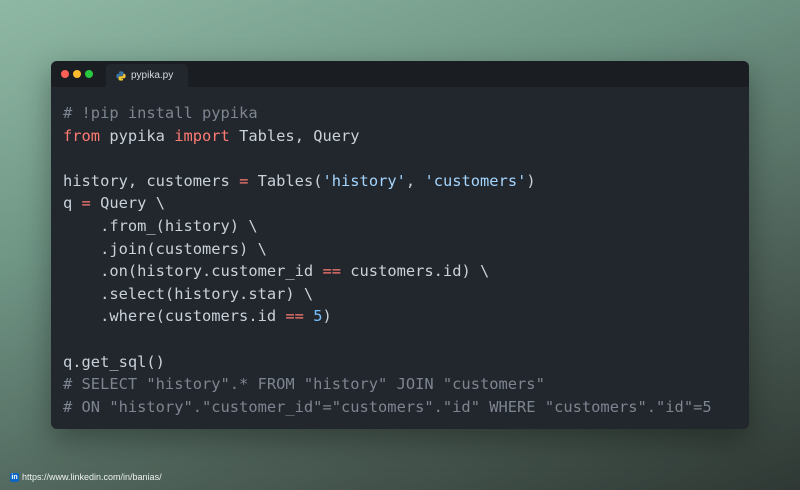 This screenshot has width=800, height=490. What do you see at coordinates (285, 180) in the screenshot?
I see `code-token-plain: Tables(` at bounding box center [285, 180].